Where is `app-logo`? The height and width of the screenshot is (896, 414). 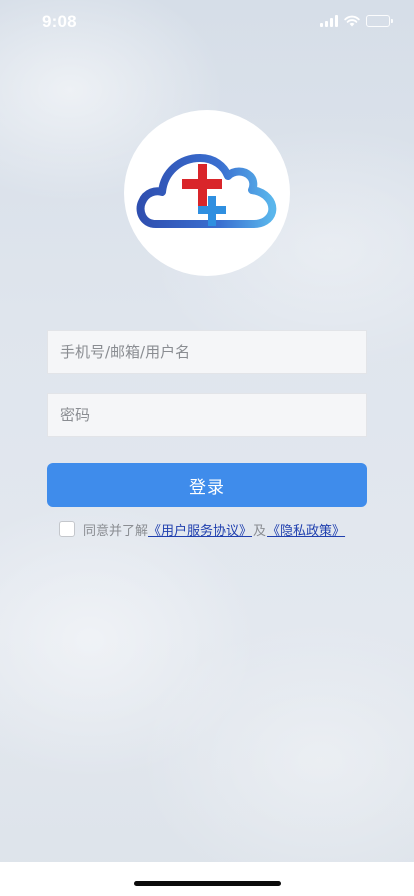 app-logo is located at coordinates (207, 193).